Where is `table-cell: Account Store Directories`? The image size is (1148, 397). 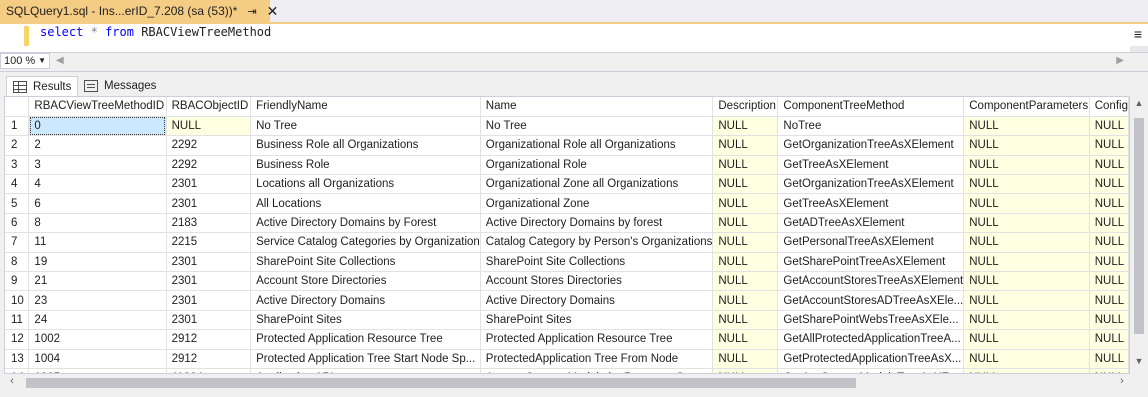
table-cell: Account Store Directories is located at coordinates (365, 281).